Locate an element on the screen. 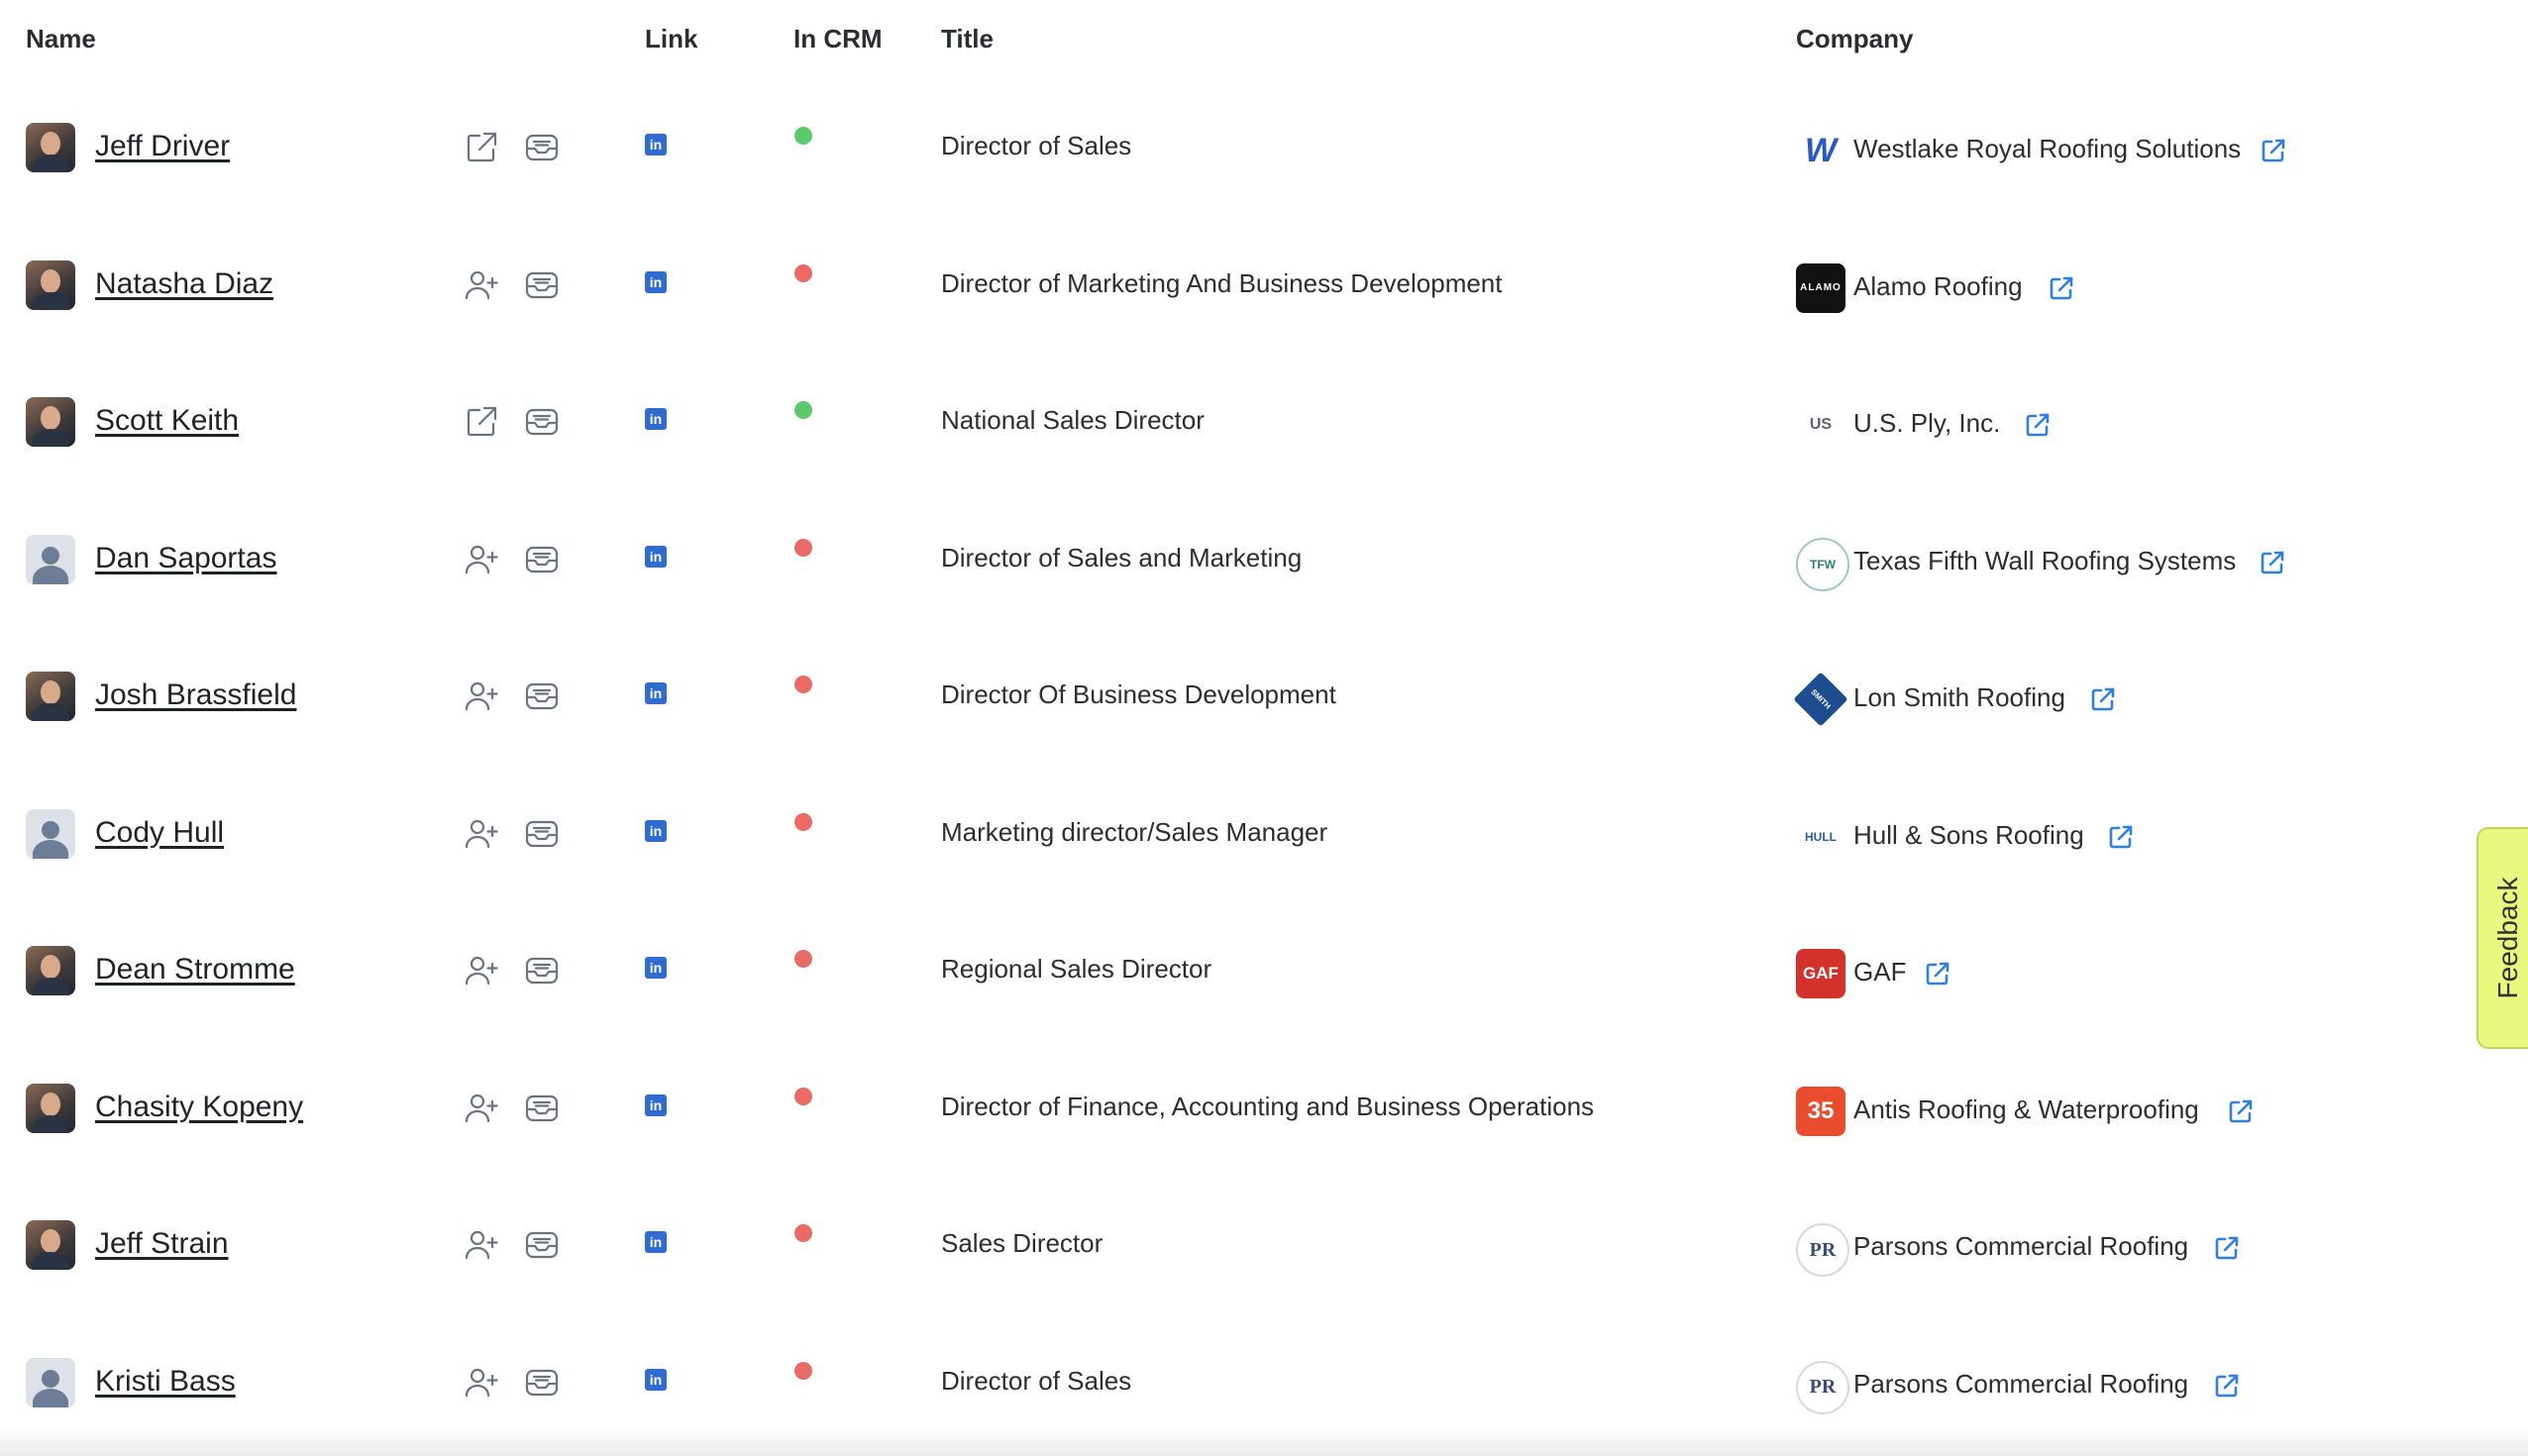 The width and height of the screenshot is (2528, 1456). company-name: U.S. Ply, Inc. is located at coordinates (1926, 423).